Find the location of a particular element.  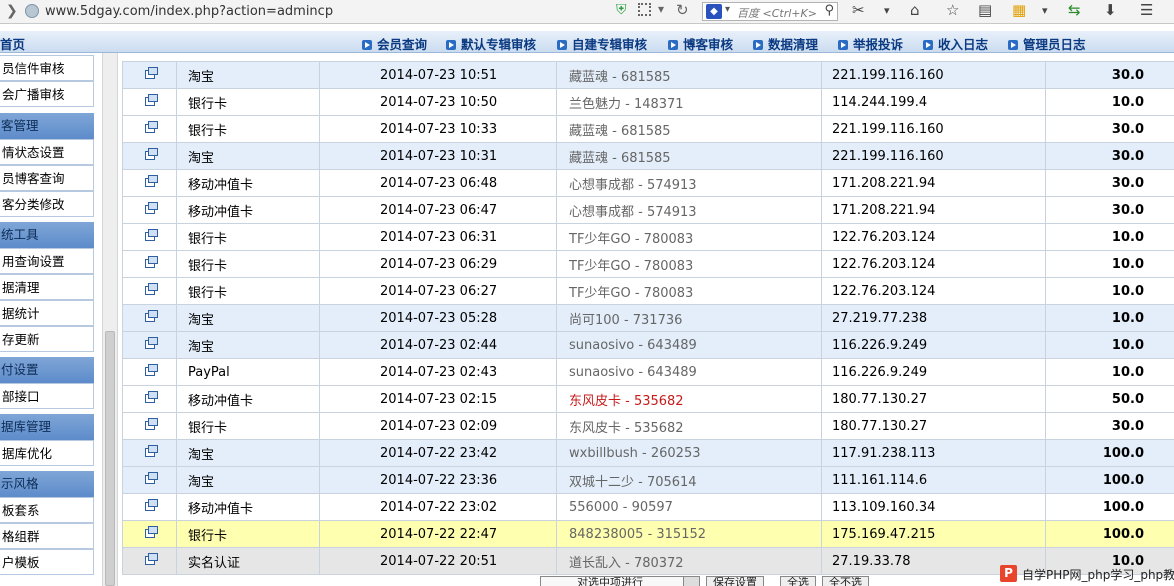

sidebar-item: 据统计 is located at coordinates (47, 313).